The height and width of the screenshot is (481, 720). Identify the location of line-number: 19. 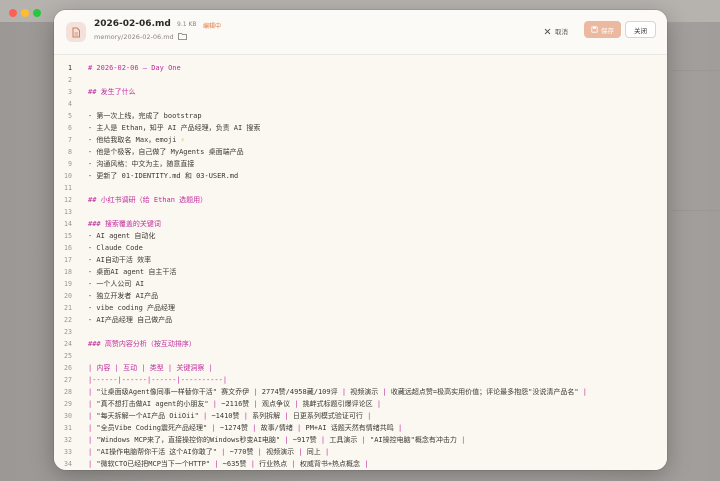
(68, 284).